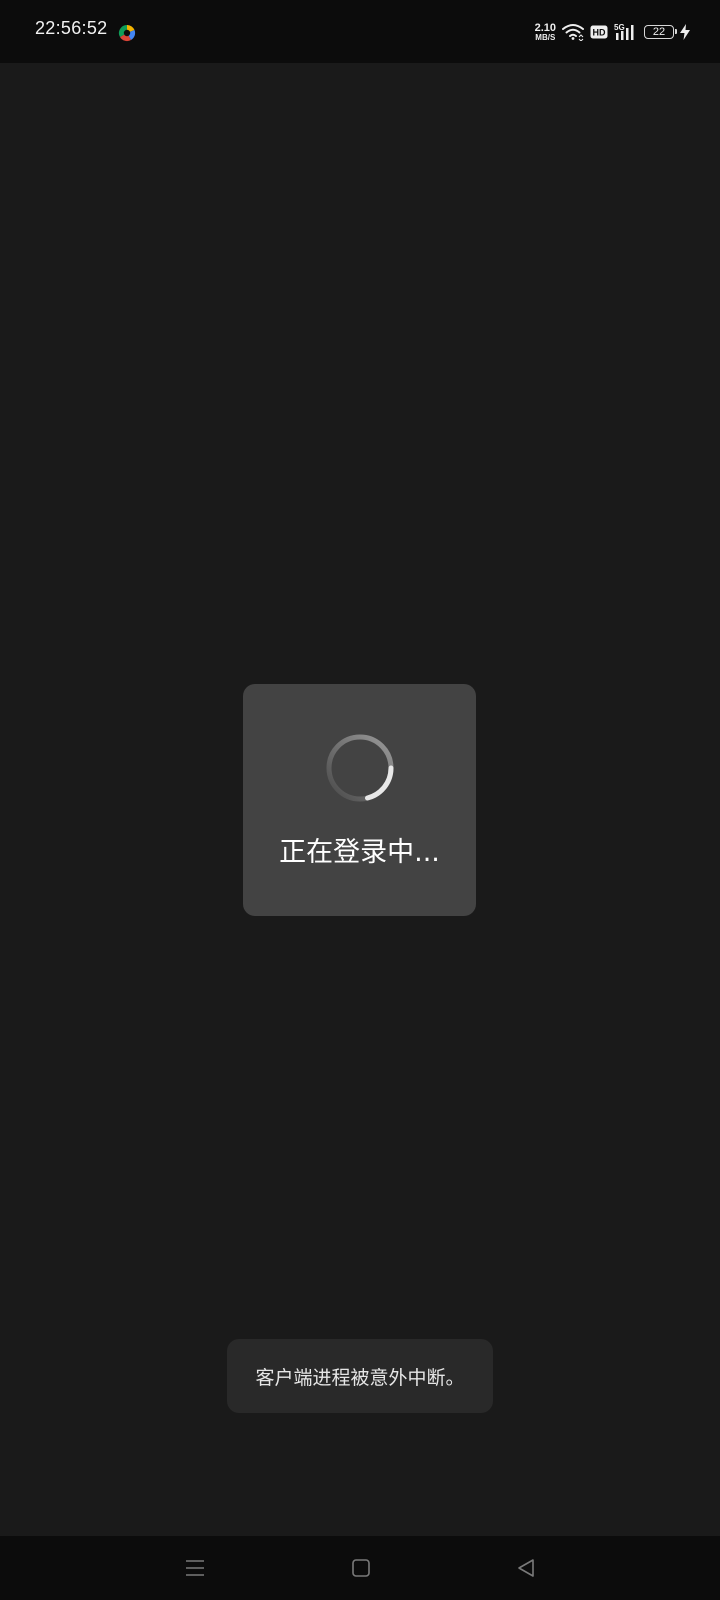 This screenshot has height=1600, width=720. What do you see at coordinates (573, 32) in the screenshot?
I see `wifi-icon` at bounding box center [573, 32].